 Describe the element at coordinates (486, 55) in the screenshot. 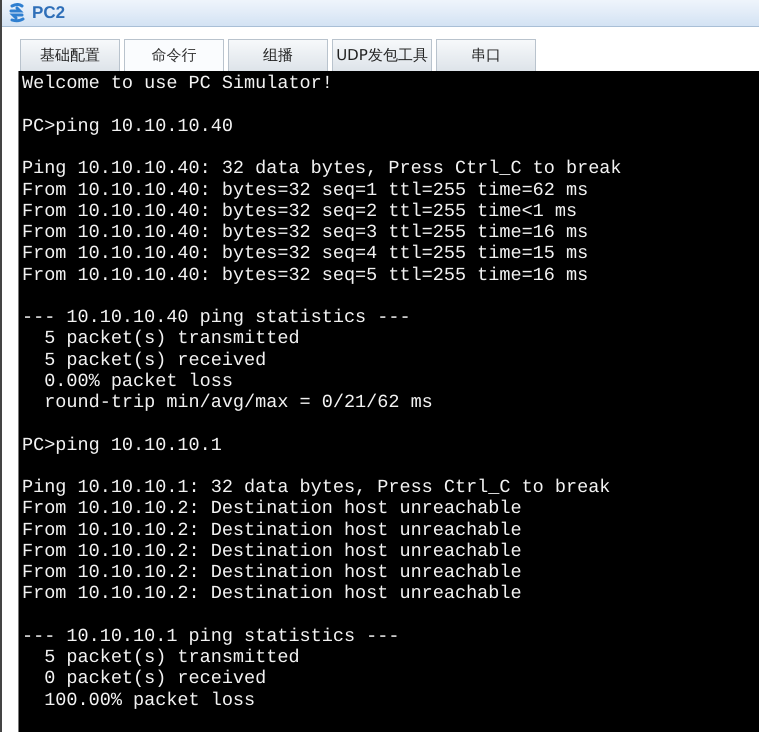

I see `tab: 串口` at that location.